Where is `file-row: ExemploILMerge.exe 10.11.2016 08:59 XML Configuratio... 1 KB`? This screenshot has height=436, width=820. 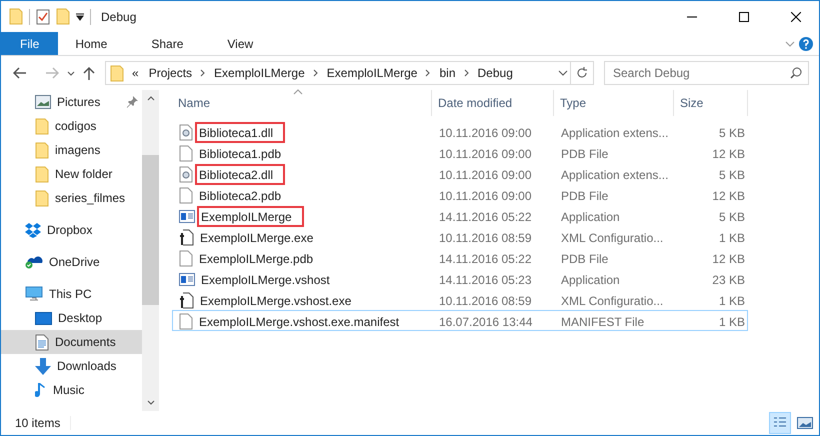 file-row: ExemploILMerge.exe 10.11.2016 08:59 XML Configuratio... 1 KB is located at coordinates (460, 236).